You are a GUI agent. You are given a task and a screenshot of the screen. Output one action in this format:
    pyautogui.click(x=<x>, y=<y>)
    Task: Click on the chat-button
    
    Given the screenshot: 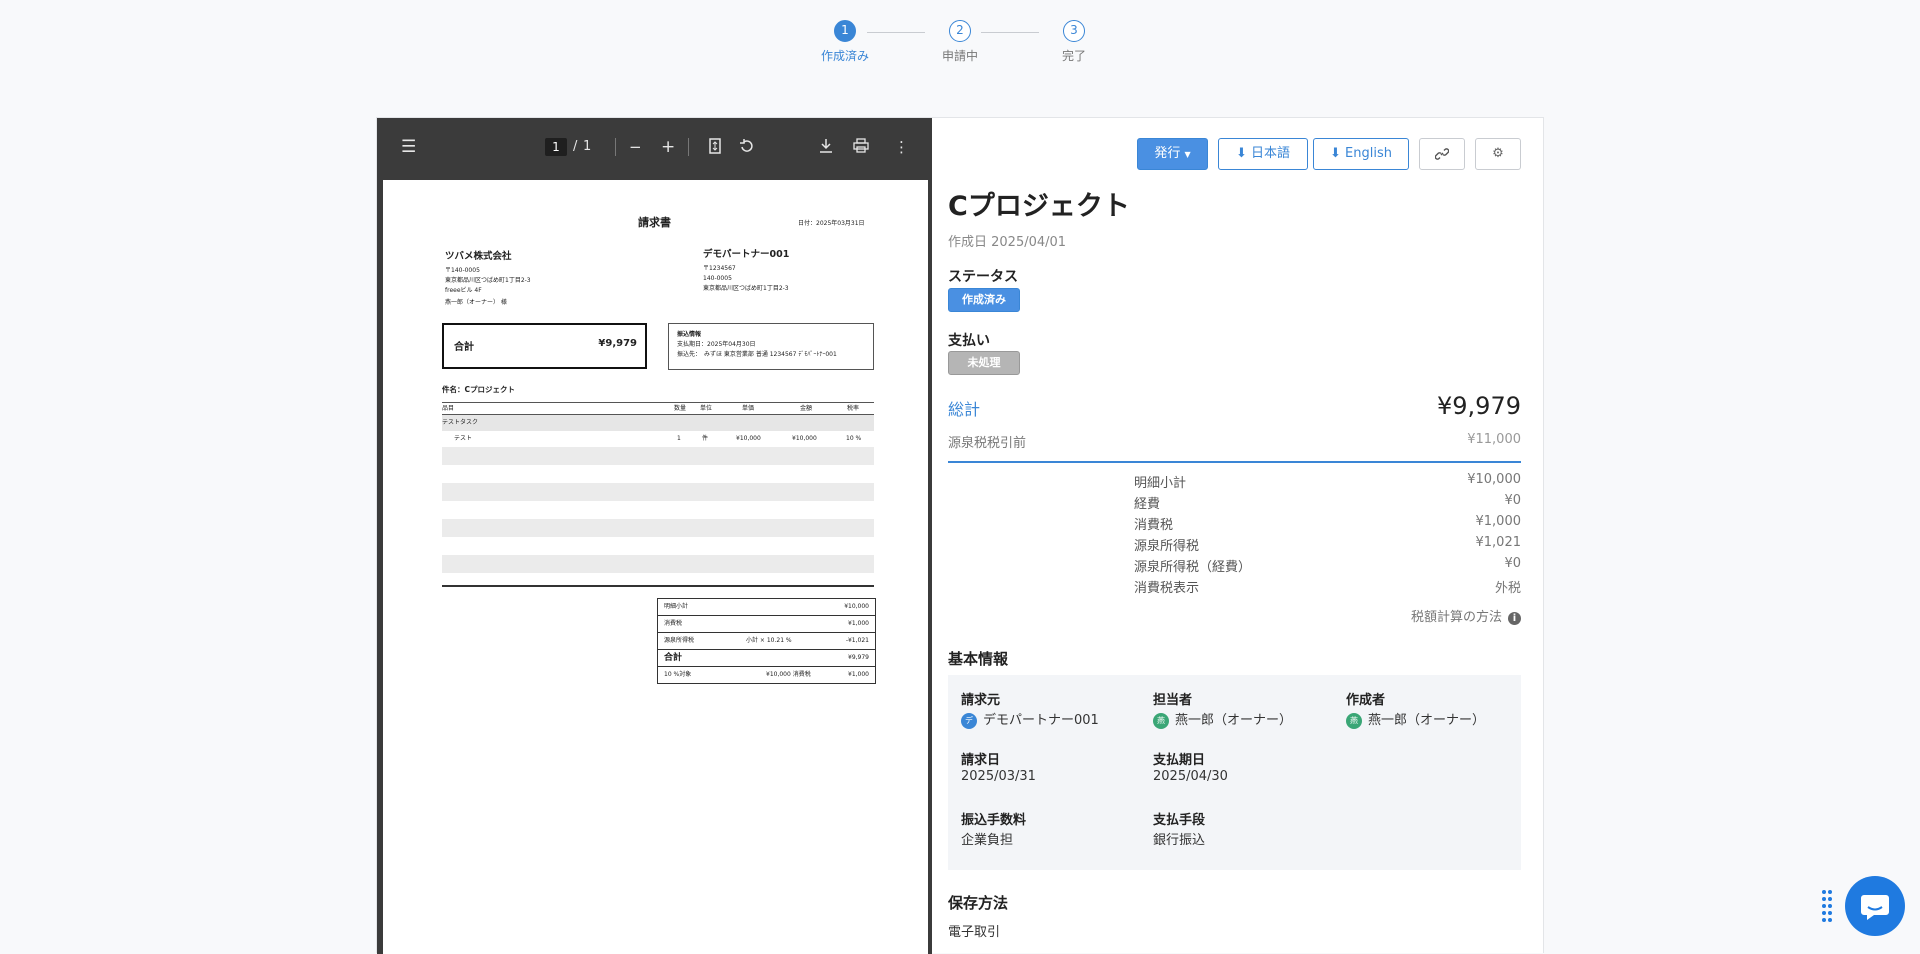 What is the action you would take?
    pyautogui.click(x=1875, y=906)
    